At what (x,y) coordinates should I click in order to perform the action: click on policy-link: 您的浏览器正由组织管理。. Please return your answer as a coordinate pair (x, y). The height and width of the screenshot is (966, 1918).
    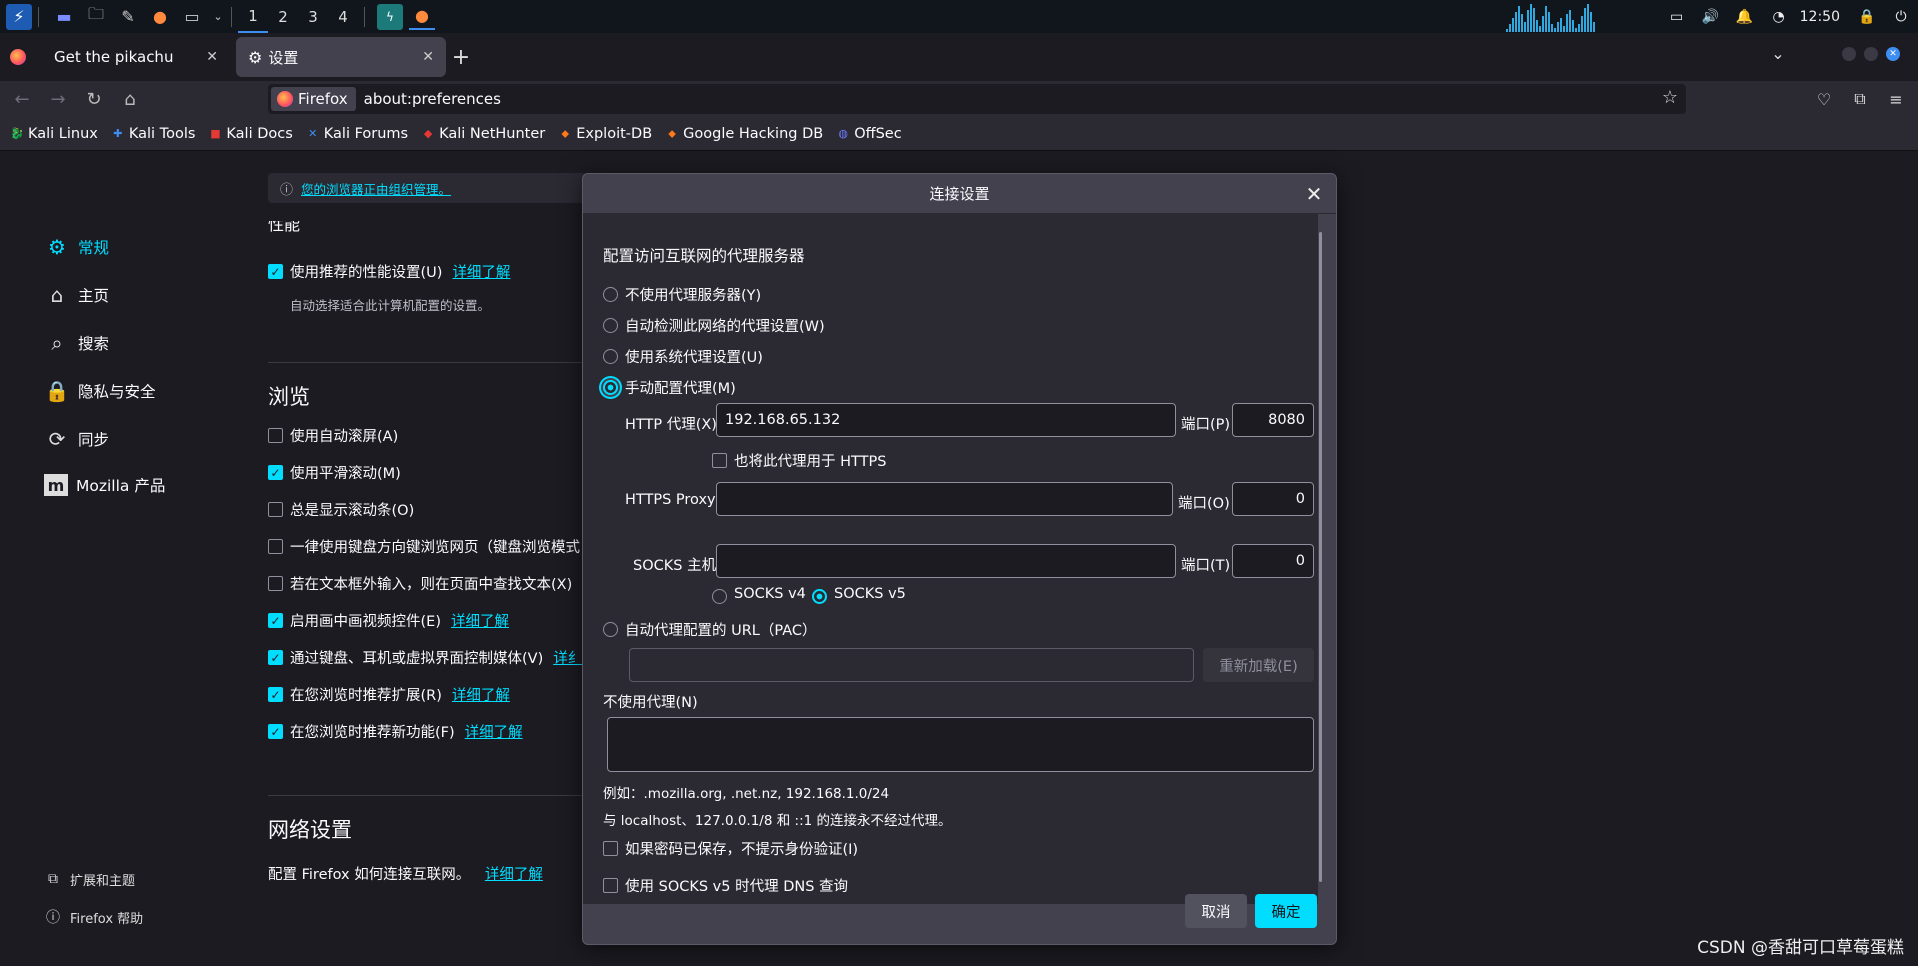
    Looking at the image, I should click on (376, 188).